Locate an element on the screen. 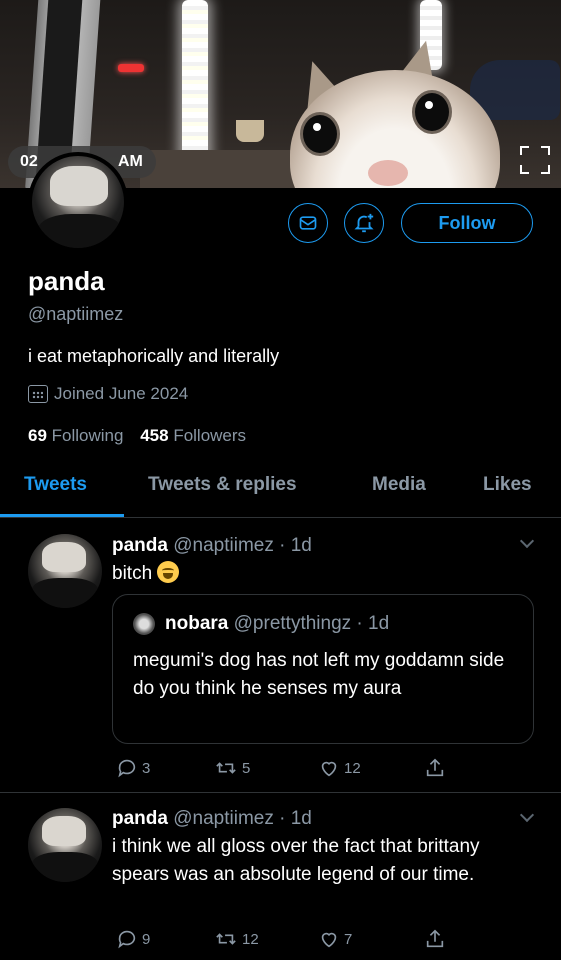 This screenshot has height=960, width=561. mail-icon is located at coordinates (308, 223).